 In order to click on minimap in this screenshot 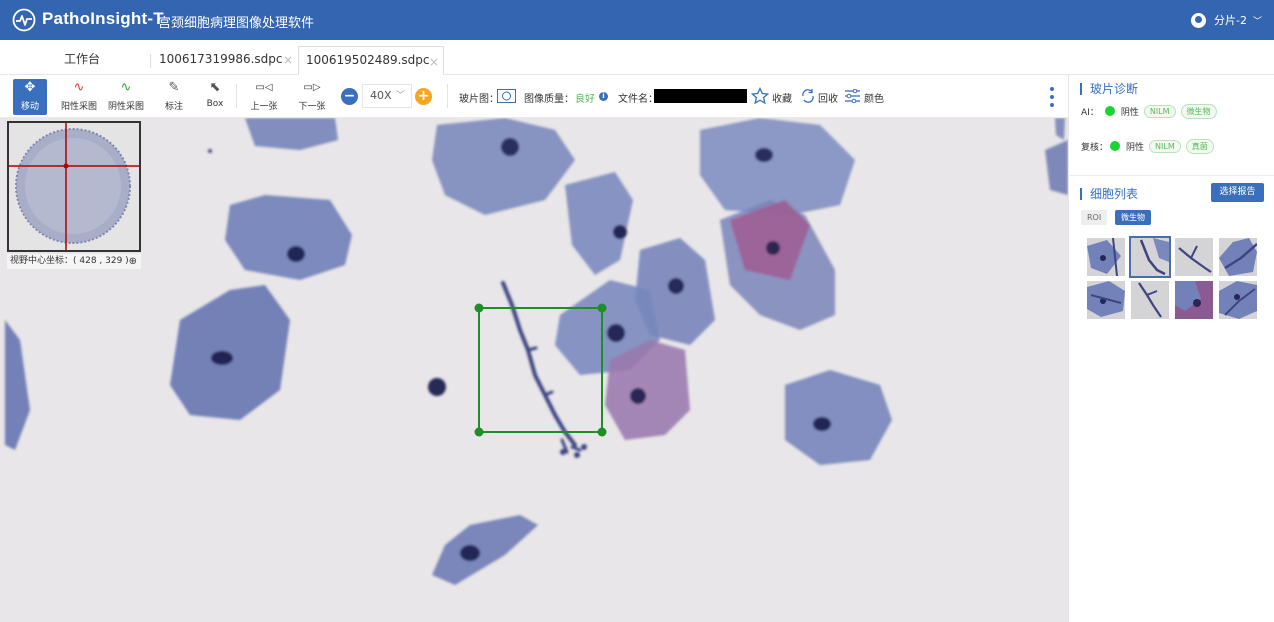, I will do `click(74, 186)`.